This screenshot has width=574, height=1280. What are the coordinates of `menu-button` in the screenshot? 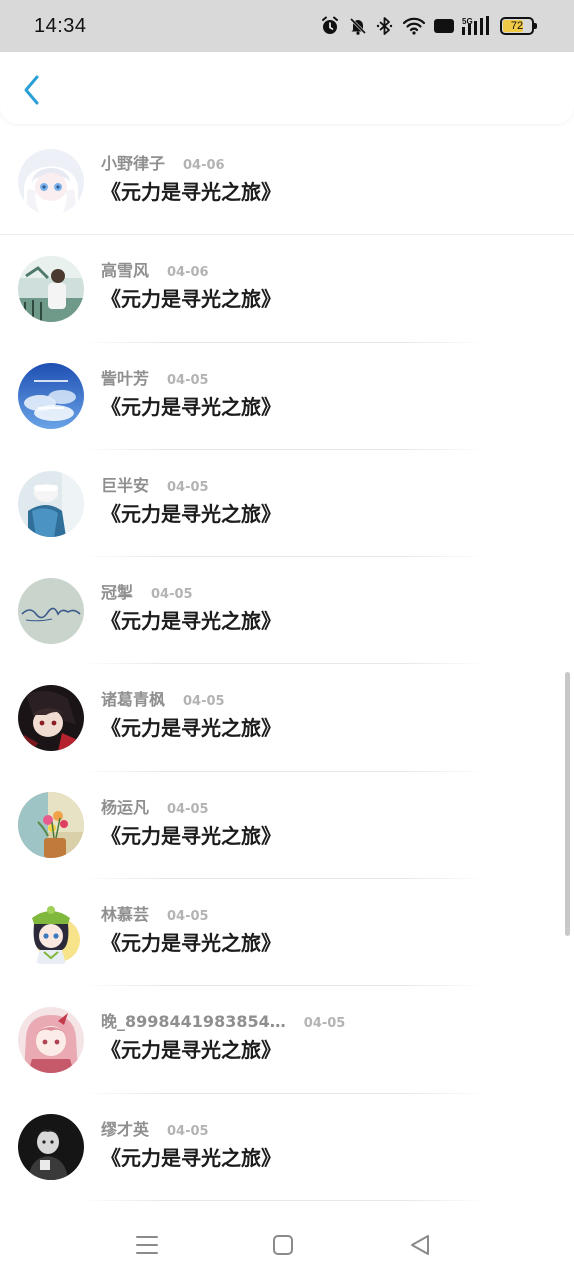 It's located at (147, 1245).